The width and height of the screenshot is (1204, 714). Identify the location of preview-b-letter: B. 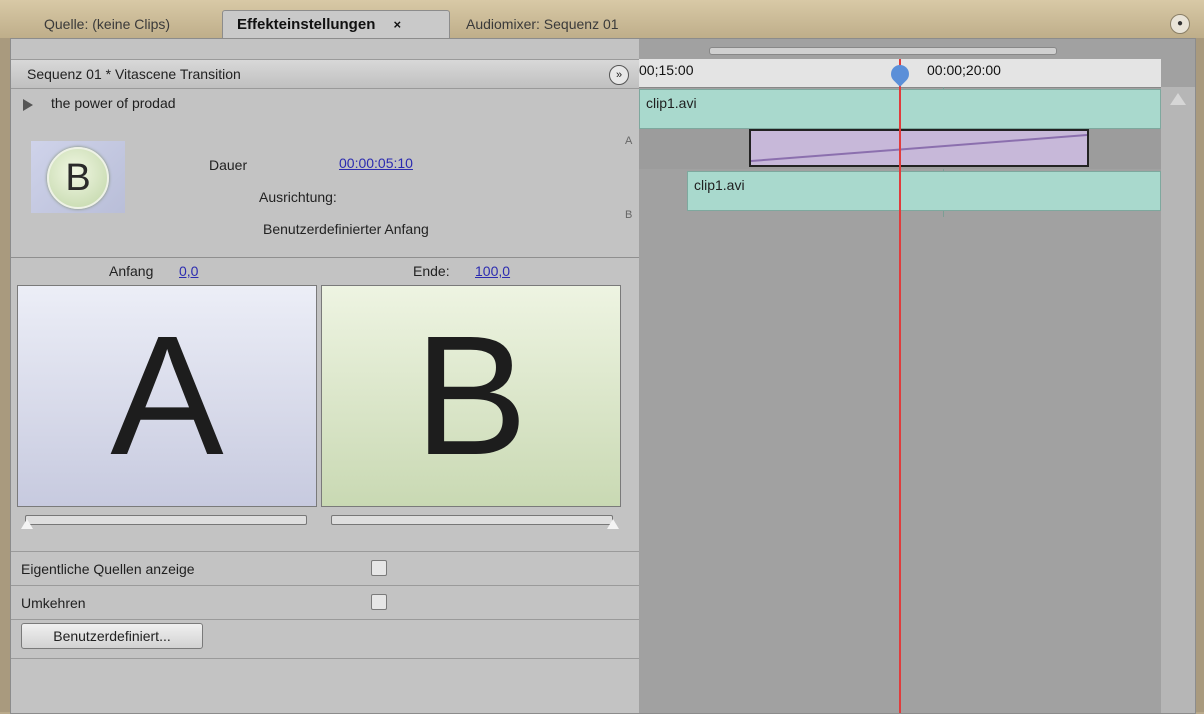
(471, 396).